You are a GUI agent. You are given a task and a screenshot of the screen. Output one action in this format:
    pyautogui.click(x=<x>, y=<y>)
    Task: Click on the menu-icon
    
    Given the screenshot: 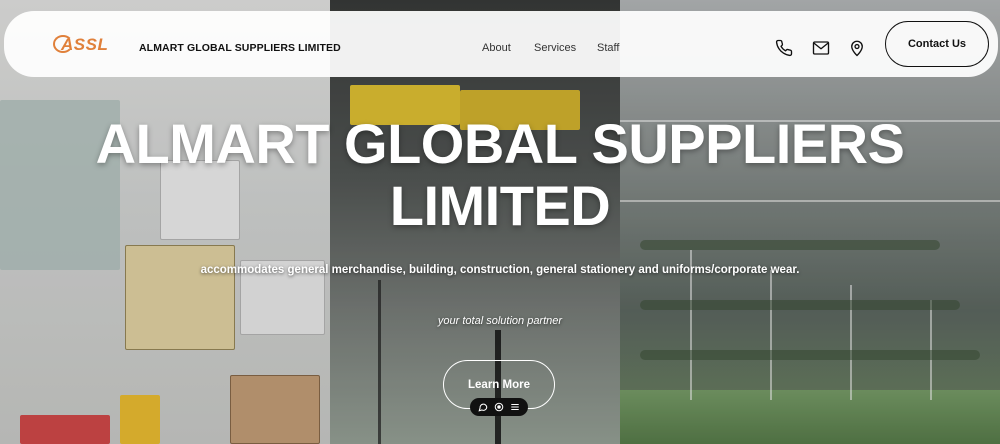 What is the action you would take?
    pyautogui.click(x=515, y=407)
    